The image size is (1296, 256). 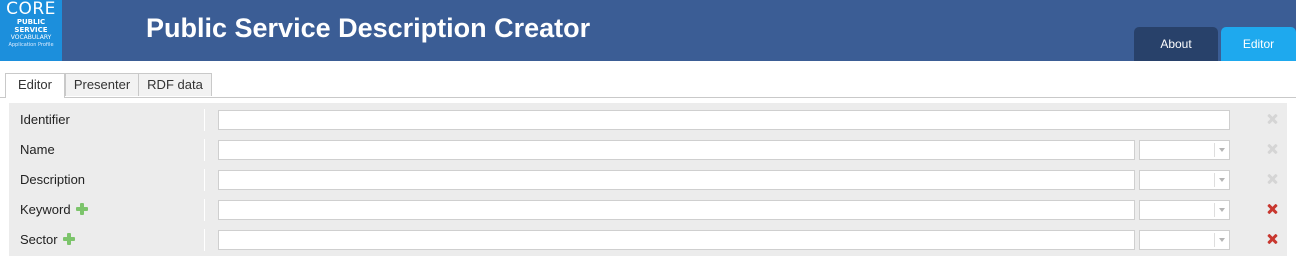 I want to click on name-input, so click(x=676, y=150).